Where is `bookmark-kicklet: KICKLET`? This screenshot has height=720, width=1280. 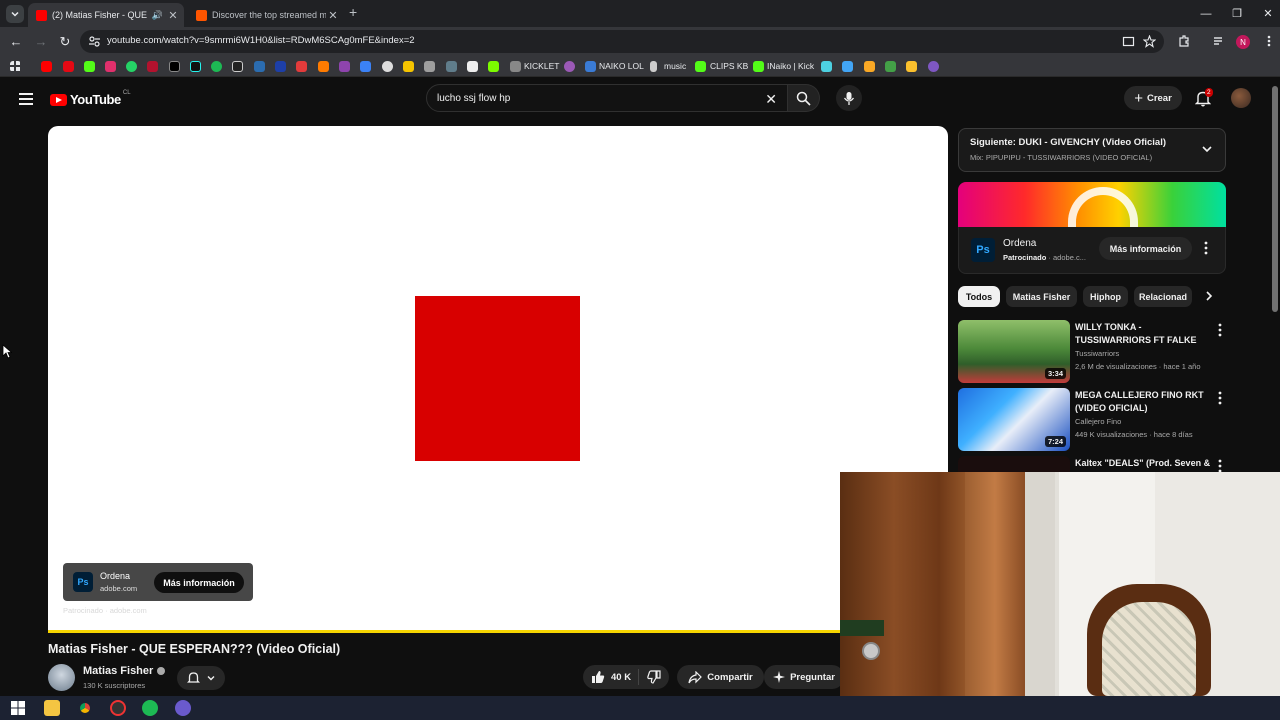 bookmark-kicklet: KICKLET is located at coordinates (541, 66).